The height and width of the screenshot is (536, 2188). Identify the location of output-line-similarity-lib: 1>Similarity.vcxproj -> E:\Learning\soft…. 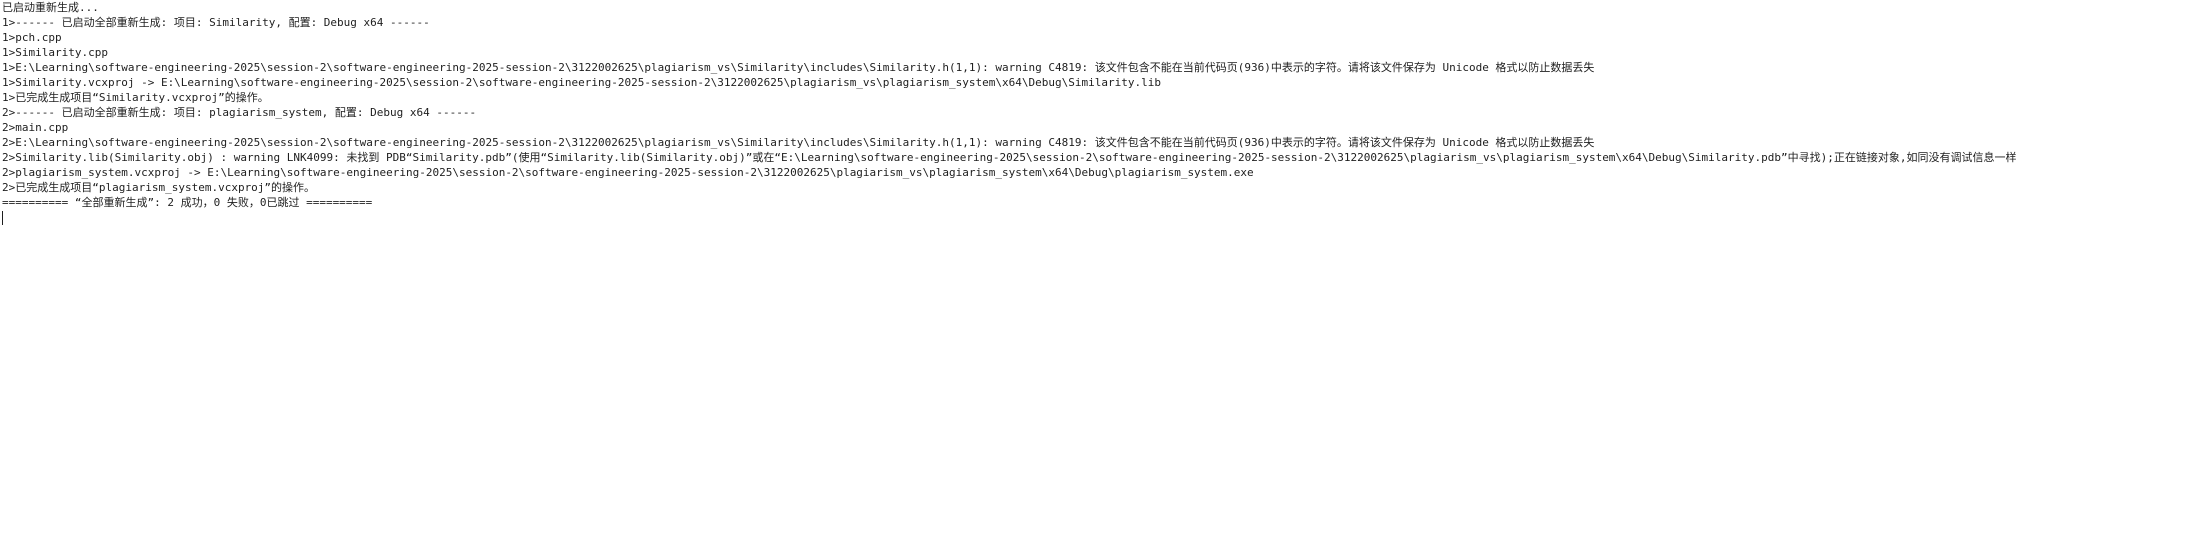
(581, 82).